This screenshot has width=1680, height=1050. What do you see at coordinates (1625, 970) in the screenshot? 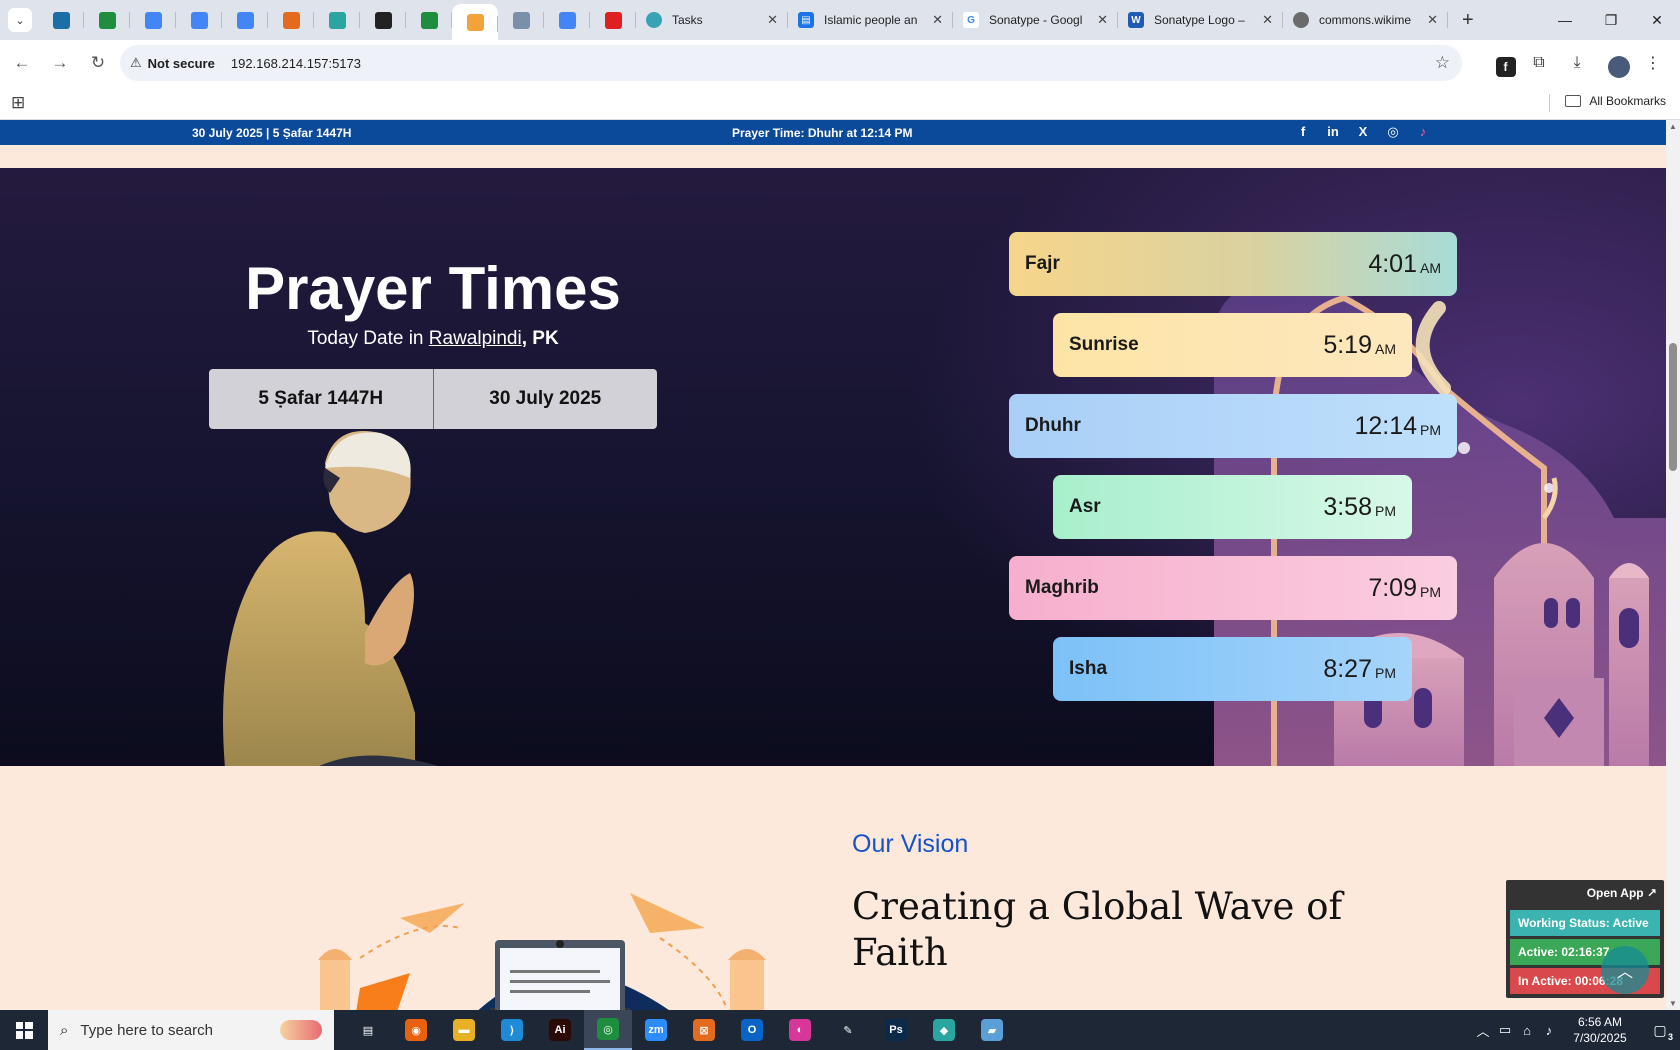
I see `scroll-to-top-button: ︿` at bounding box center [1625, 970].